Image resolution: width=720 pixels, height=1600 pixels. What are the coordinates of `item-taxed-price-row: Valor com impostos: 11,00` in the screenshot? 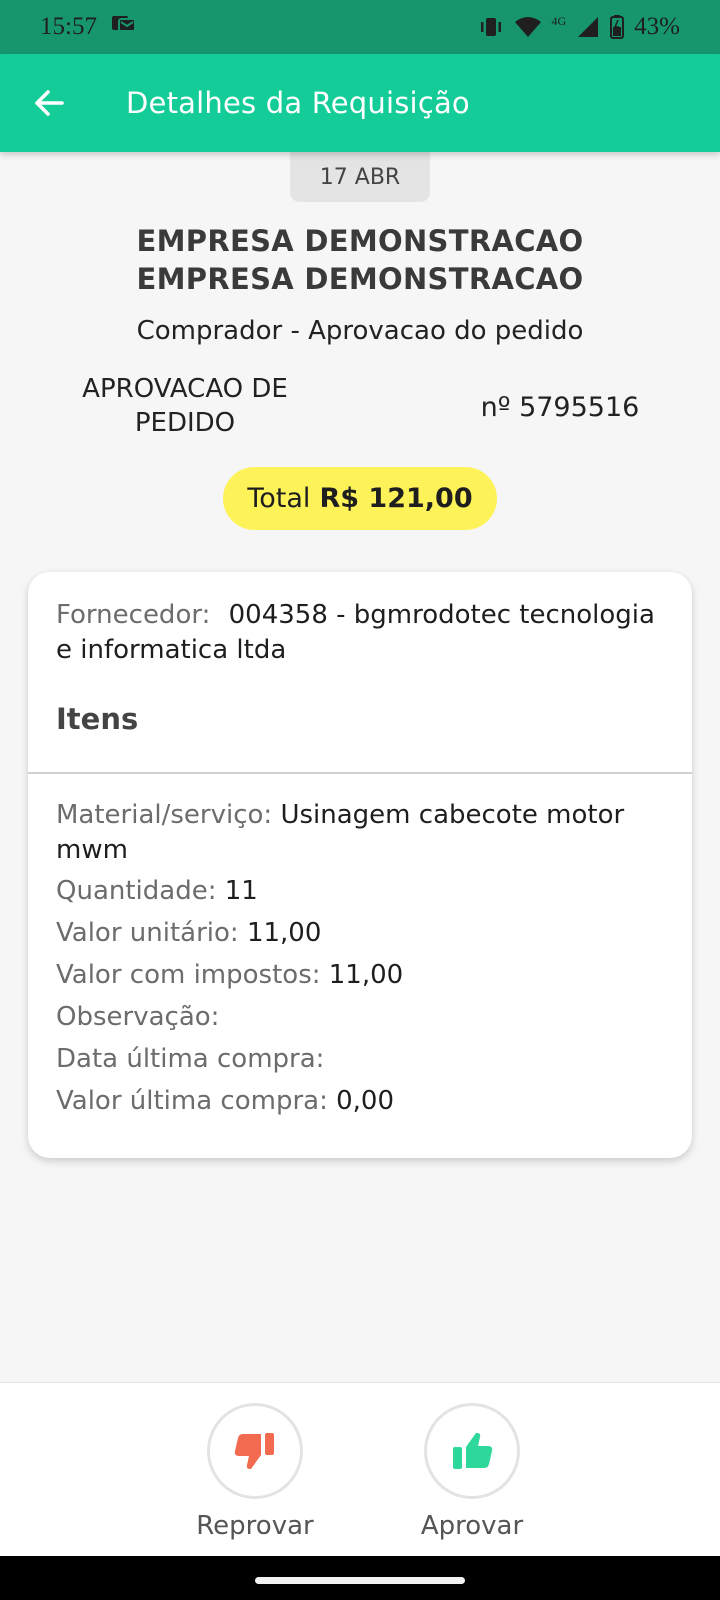 It's located at (361, 975).